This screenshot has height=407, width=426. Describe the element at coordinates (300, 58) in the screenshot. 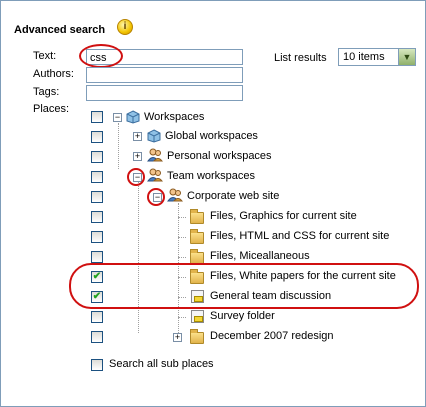

I see `list-results-label: List results` at that location.